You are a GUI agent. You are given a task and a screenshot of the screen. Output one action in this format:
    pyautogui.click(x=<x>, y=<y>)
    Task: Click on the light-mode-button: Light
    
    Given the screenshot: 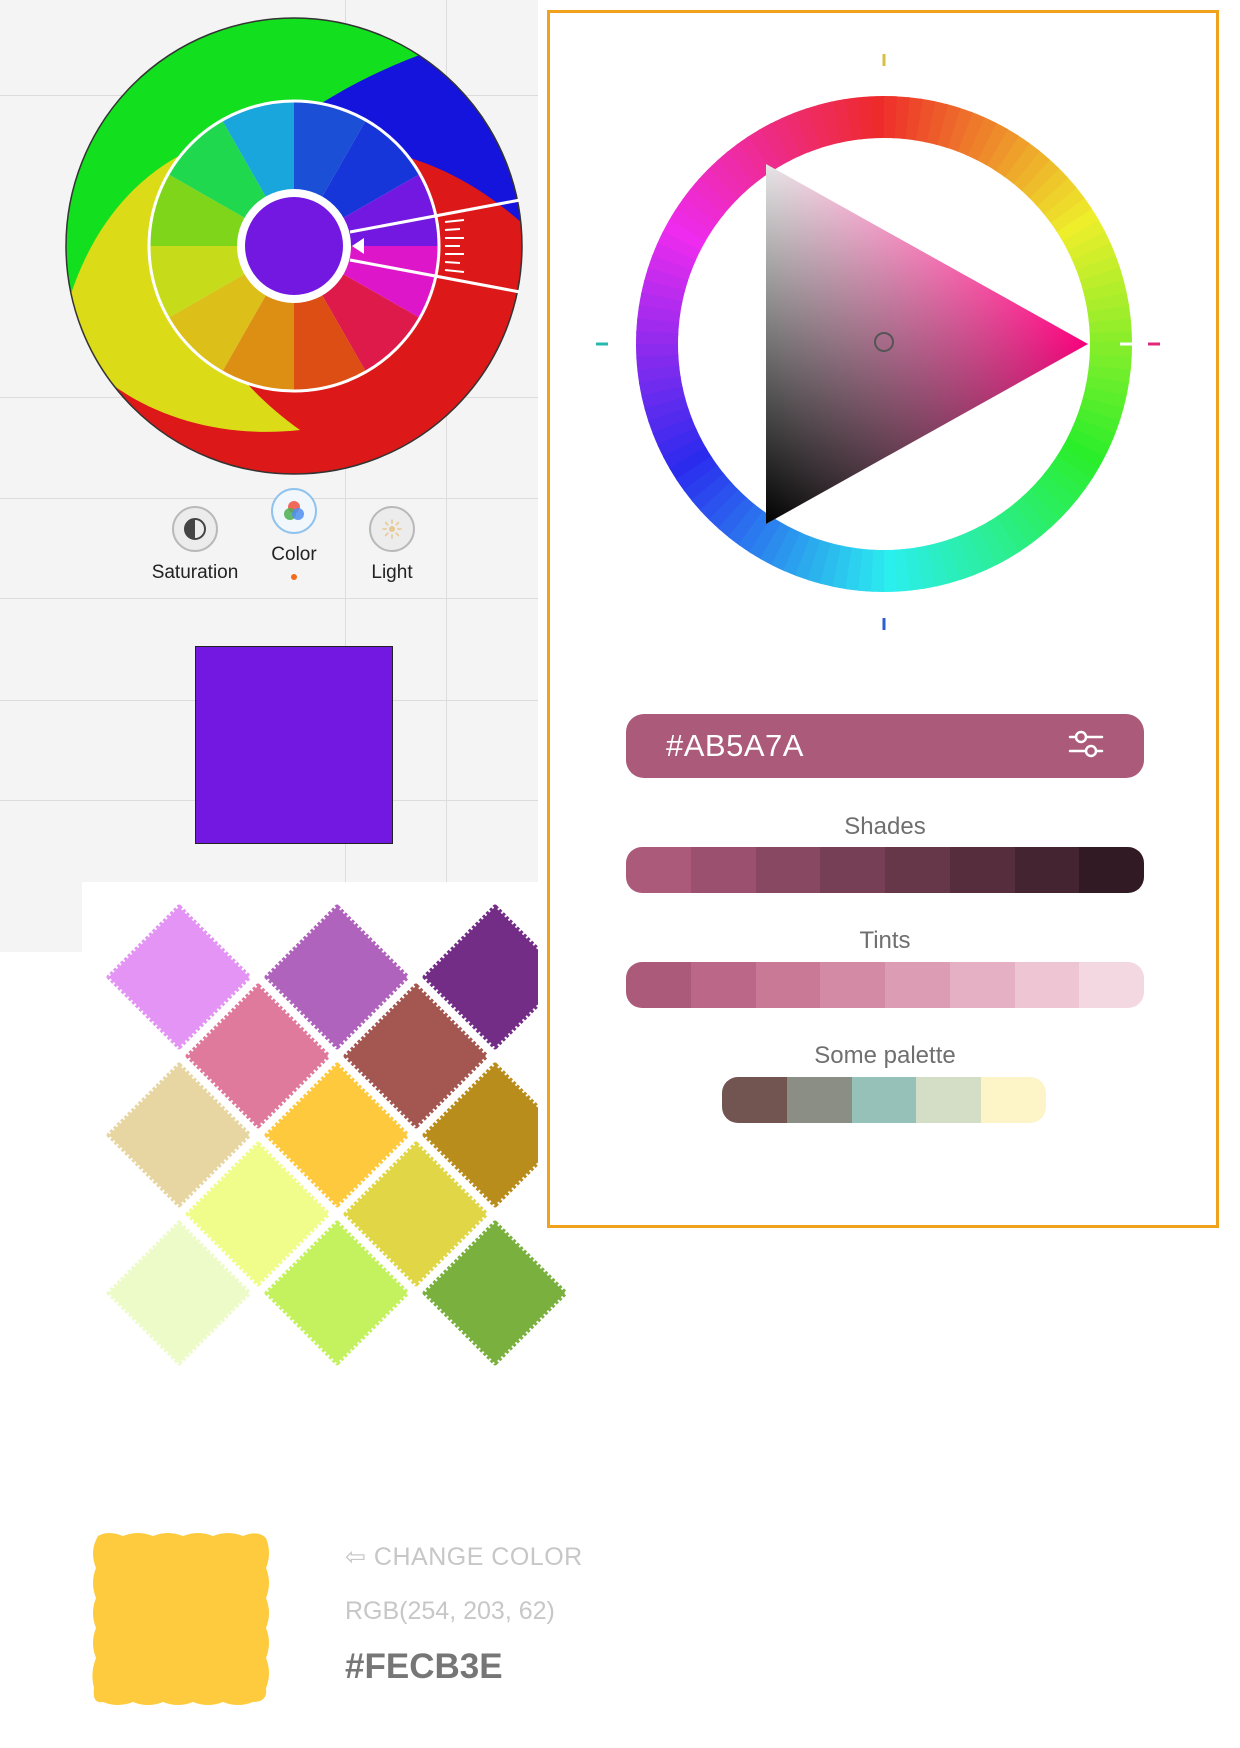 What is the action you would take?
    pyautogui.click(x=392, y=545)
    